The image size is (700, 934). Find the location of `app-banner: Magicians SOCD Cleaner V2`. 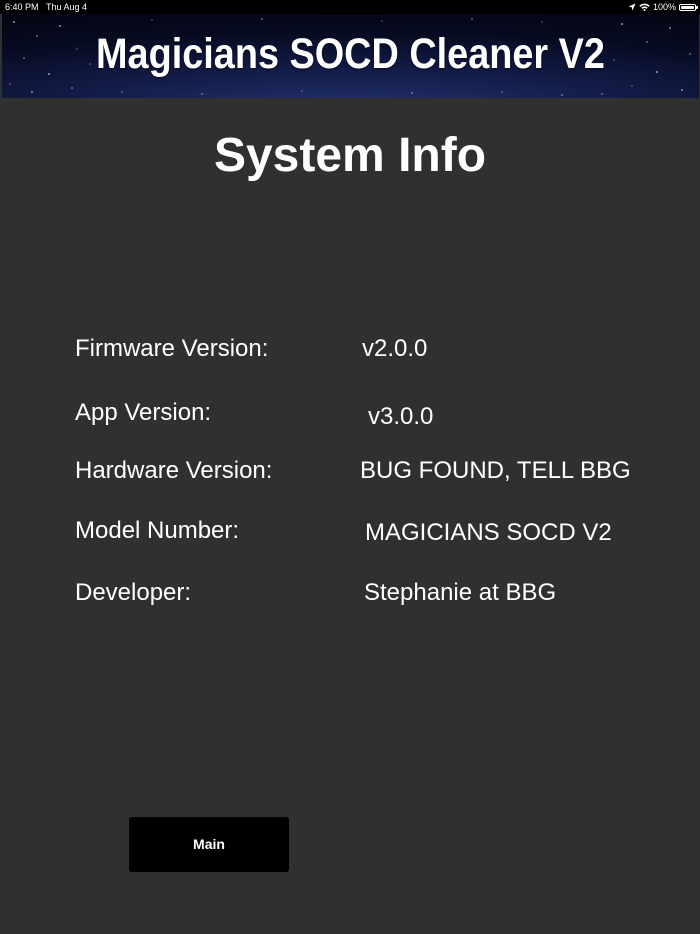

app-banner: Magicians SOCD Cleaner V2 is located at coordinates (350, 56).